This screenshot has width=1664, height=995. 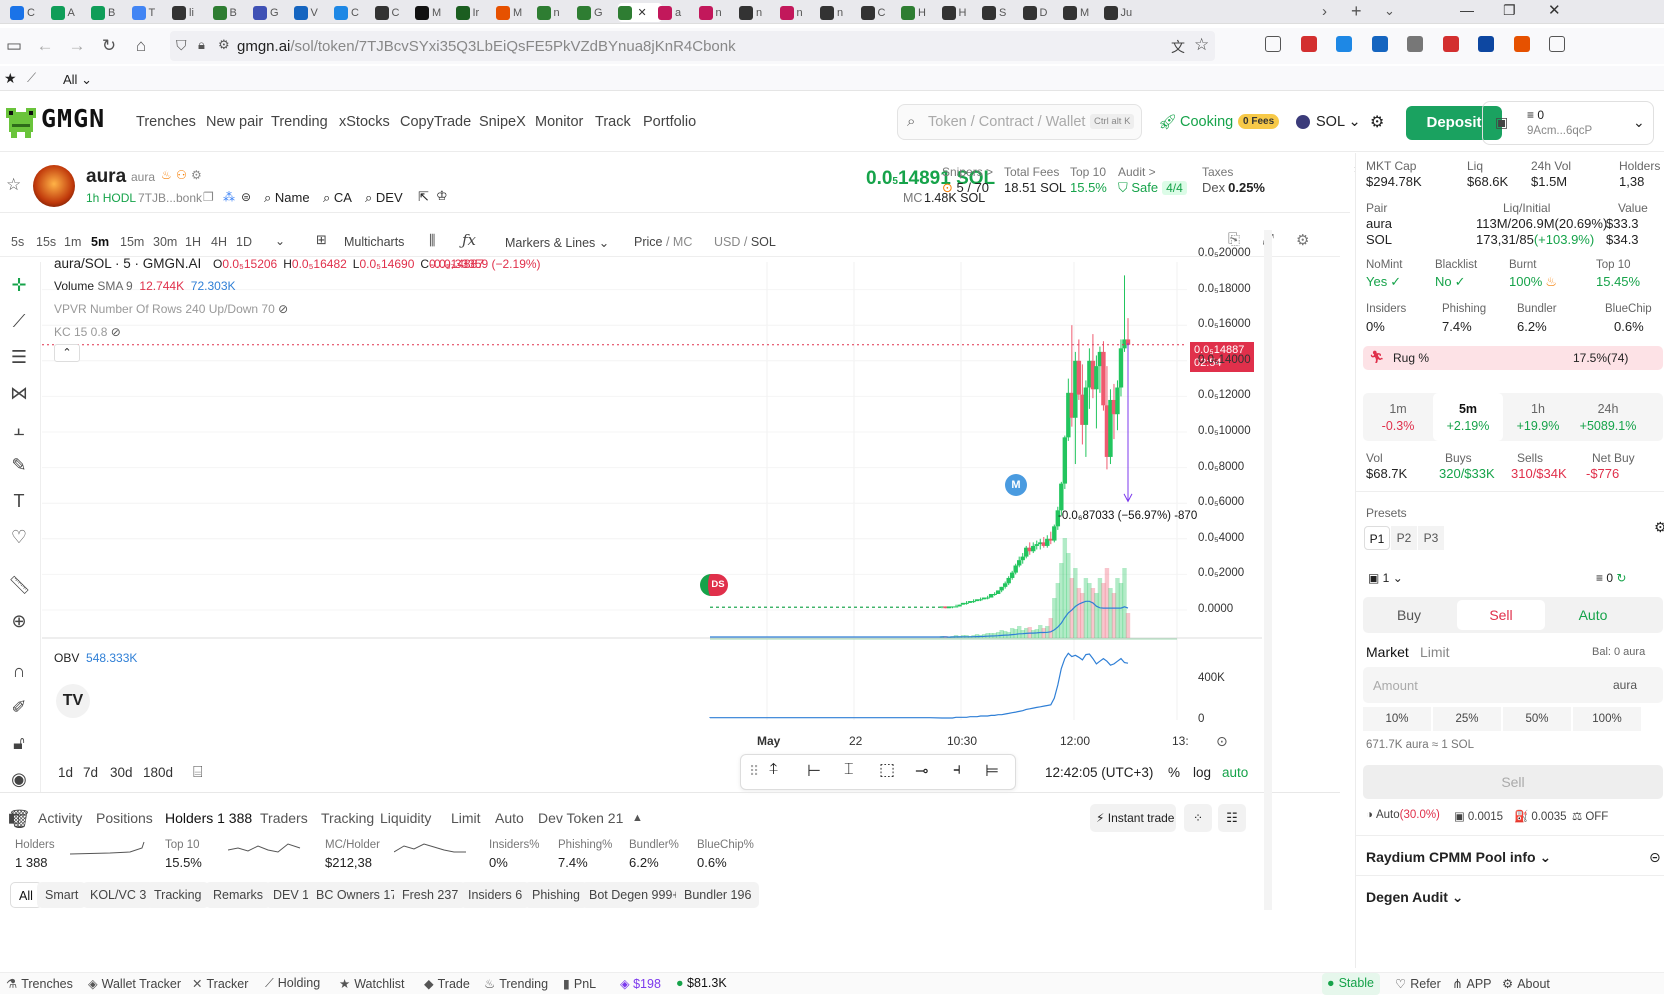 What do you see at coordinates (814, 771) in the screenshot?
I see `hline-tool-icon: ⊢` at bounding box center [814, 771].